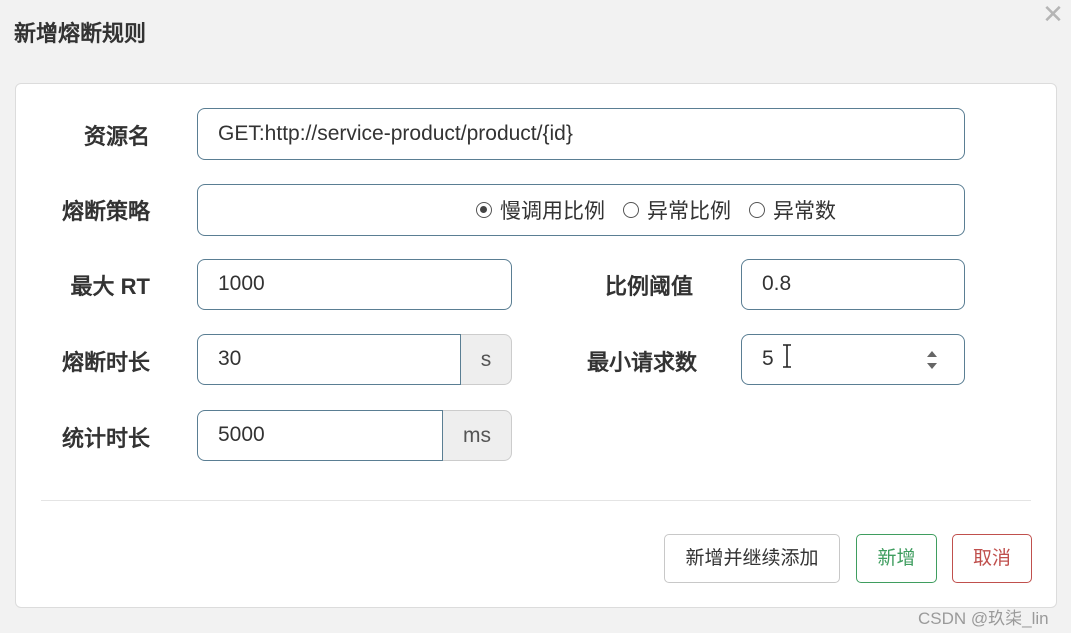 The image size is (1071, 633). What do you see at coordinates (983, 618) in the screenshot?
I see `watermark: CSDN @玖柒_lin` at bounding box center [983, 618].